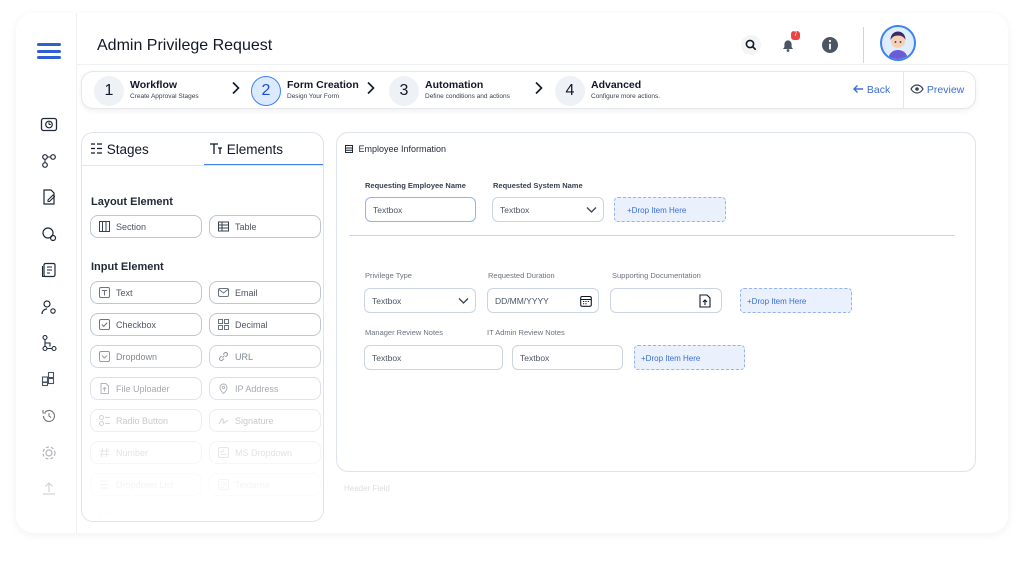 The height and width of the screenshot is (576, 1024). I want to click on element-checkbox: Checkbox, so click(146, 324).